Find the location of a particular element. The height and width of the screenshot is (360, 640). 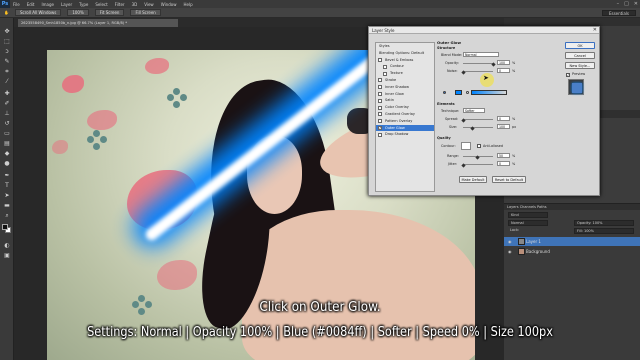

style-item-gradient-overlay: Gradient Overlay is located at coordinates (405, 114).